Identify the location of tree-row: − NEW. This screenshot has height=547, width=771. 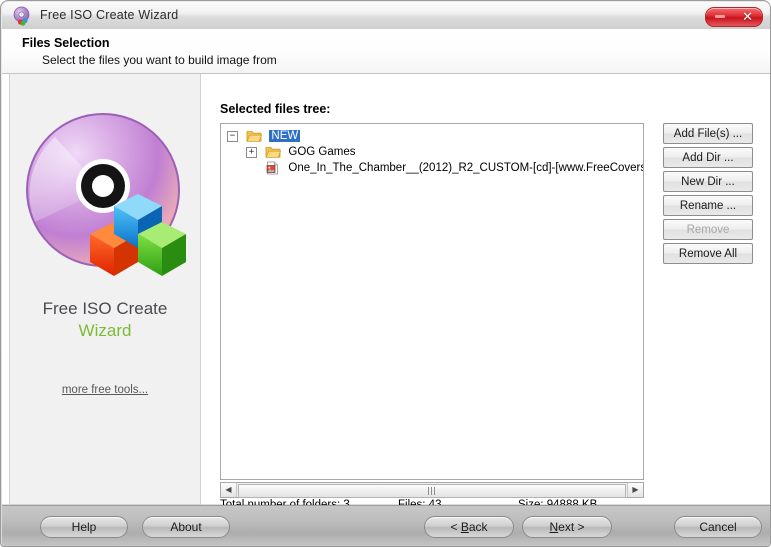
(432, 136).